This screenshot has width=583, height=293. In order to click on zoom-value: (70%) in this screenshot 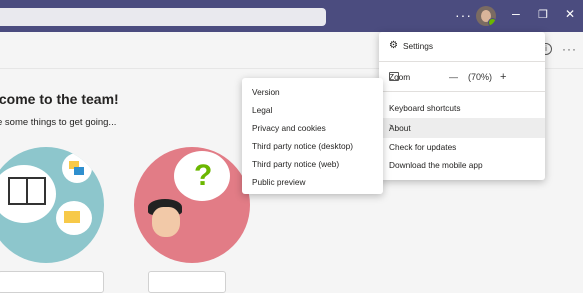, I will do `click(480, 77)`.